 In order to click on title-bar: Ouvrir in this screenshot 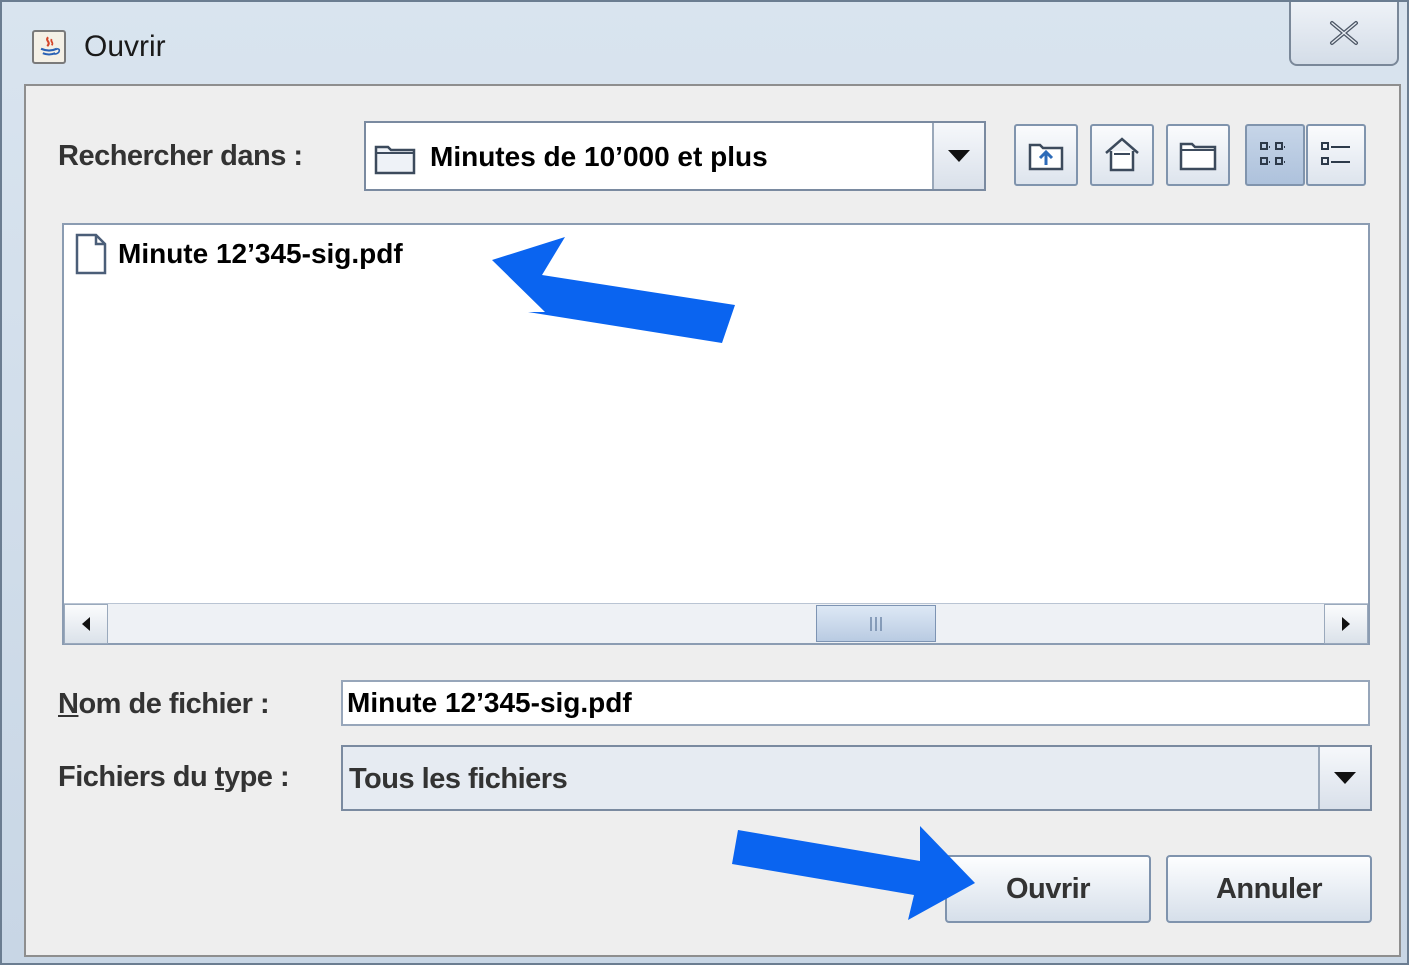, I will do `click(704, 43)`.